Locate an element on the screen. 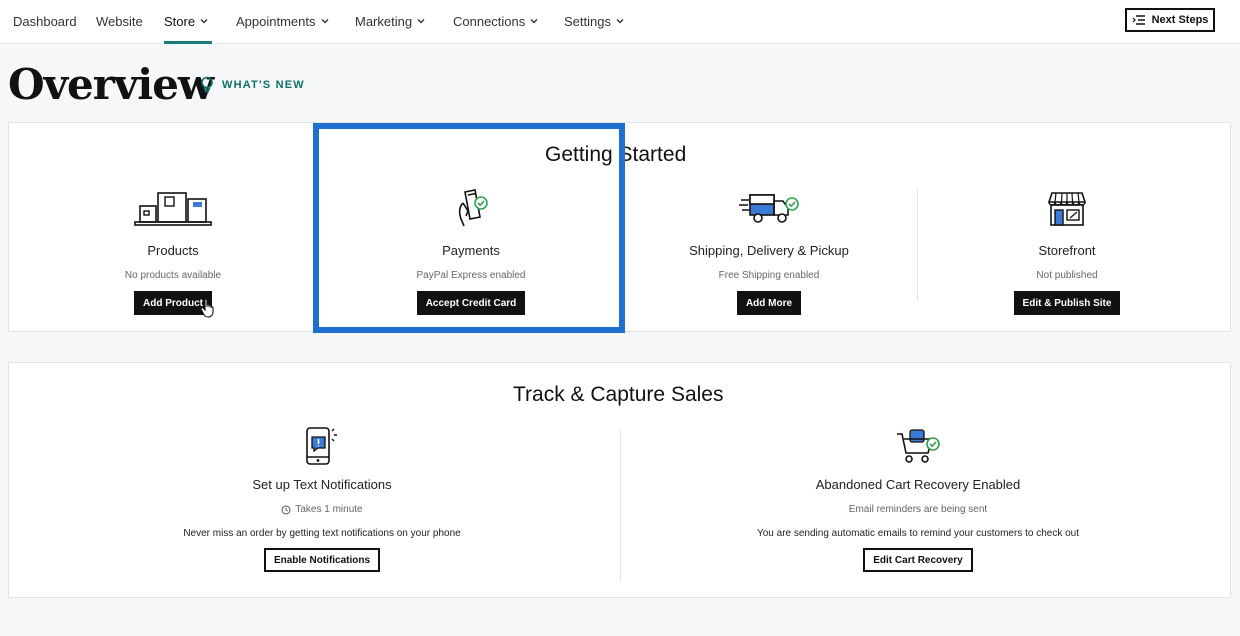 Image resolution: width=1240 pixels, height=636 pixels. text-notifications-status: Takes 1 minute is located at coordinates (322, 509).